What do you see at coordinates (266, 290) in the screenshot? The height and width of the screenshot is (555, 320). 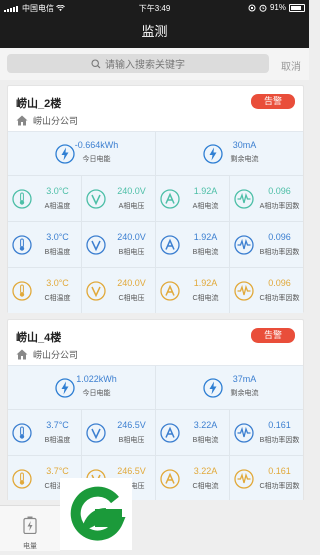 I see `metric-power-factor: 0.096 C相功率因数` at bounding box center [266, 290].